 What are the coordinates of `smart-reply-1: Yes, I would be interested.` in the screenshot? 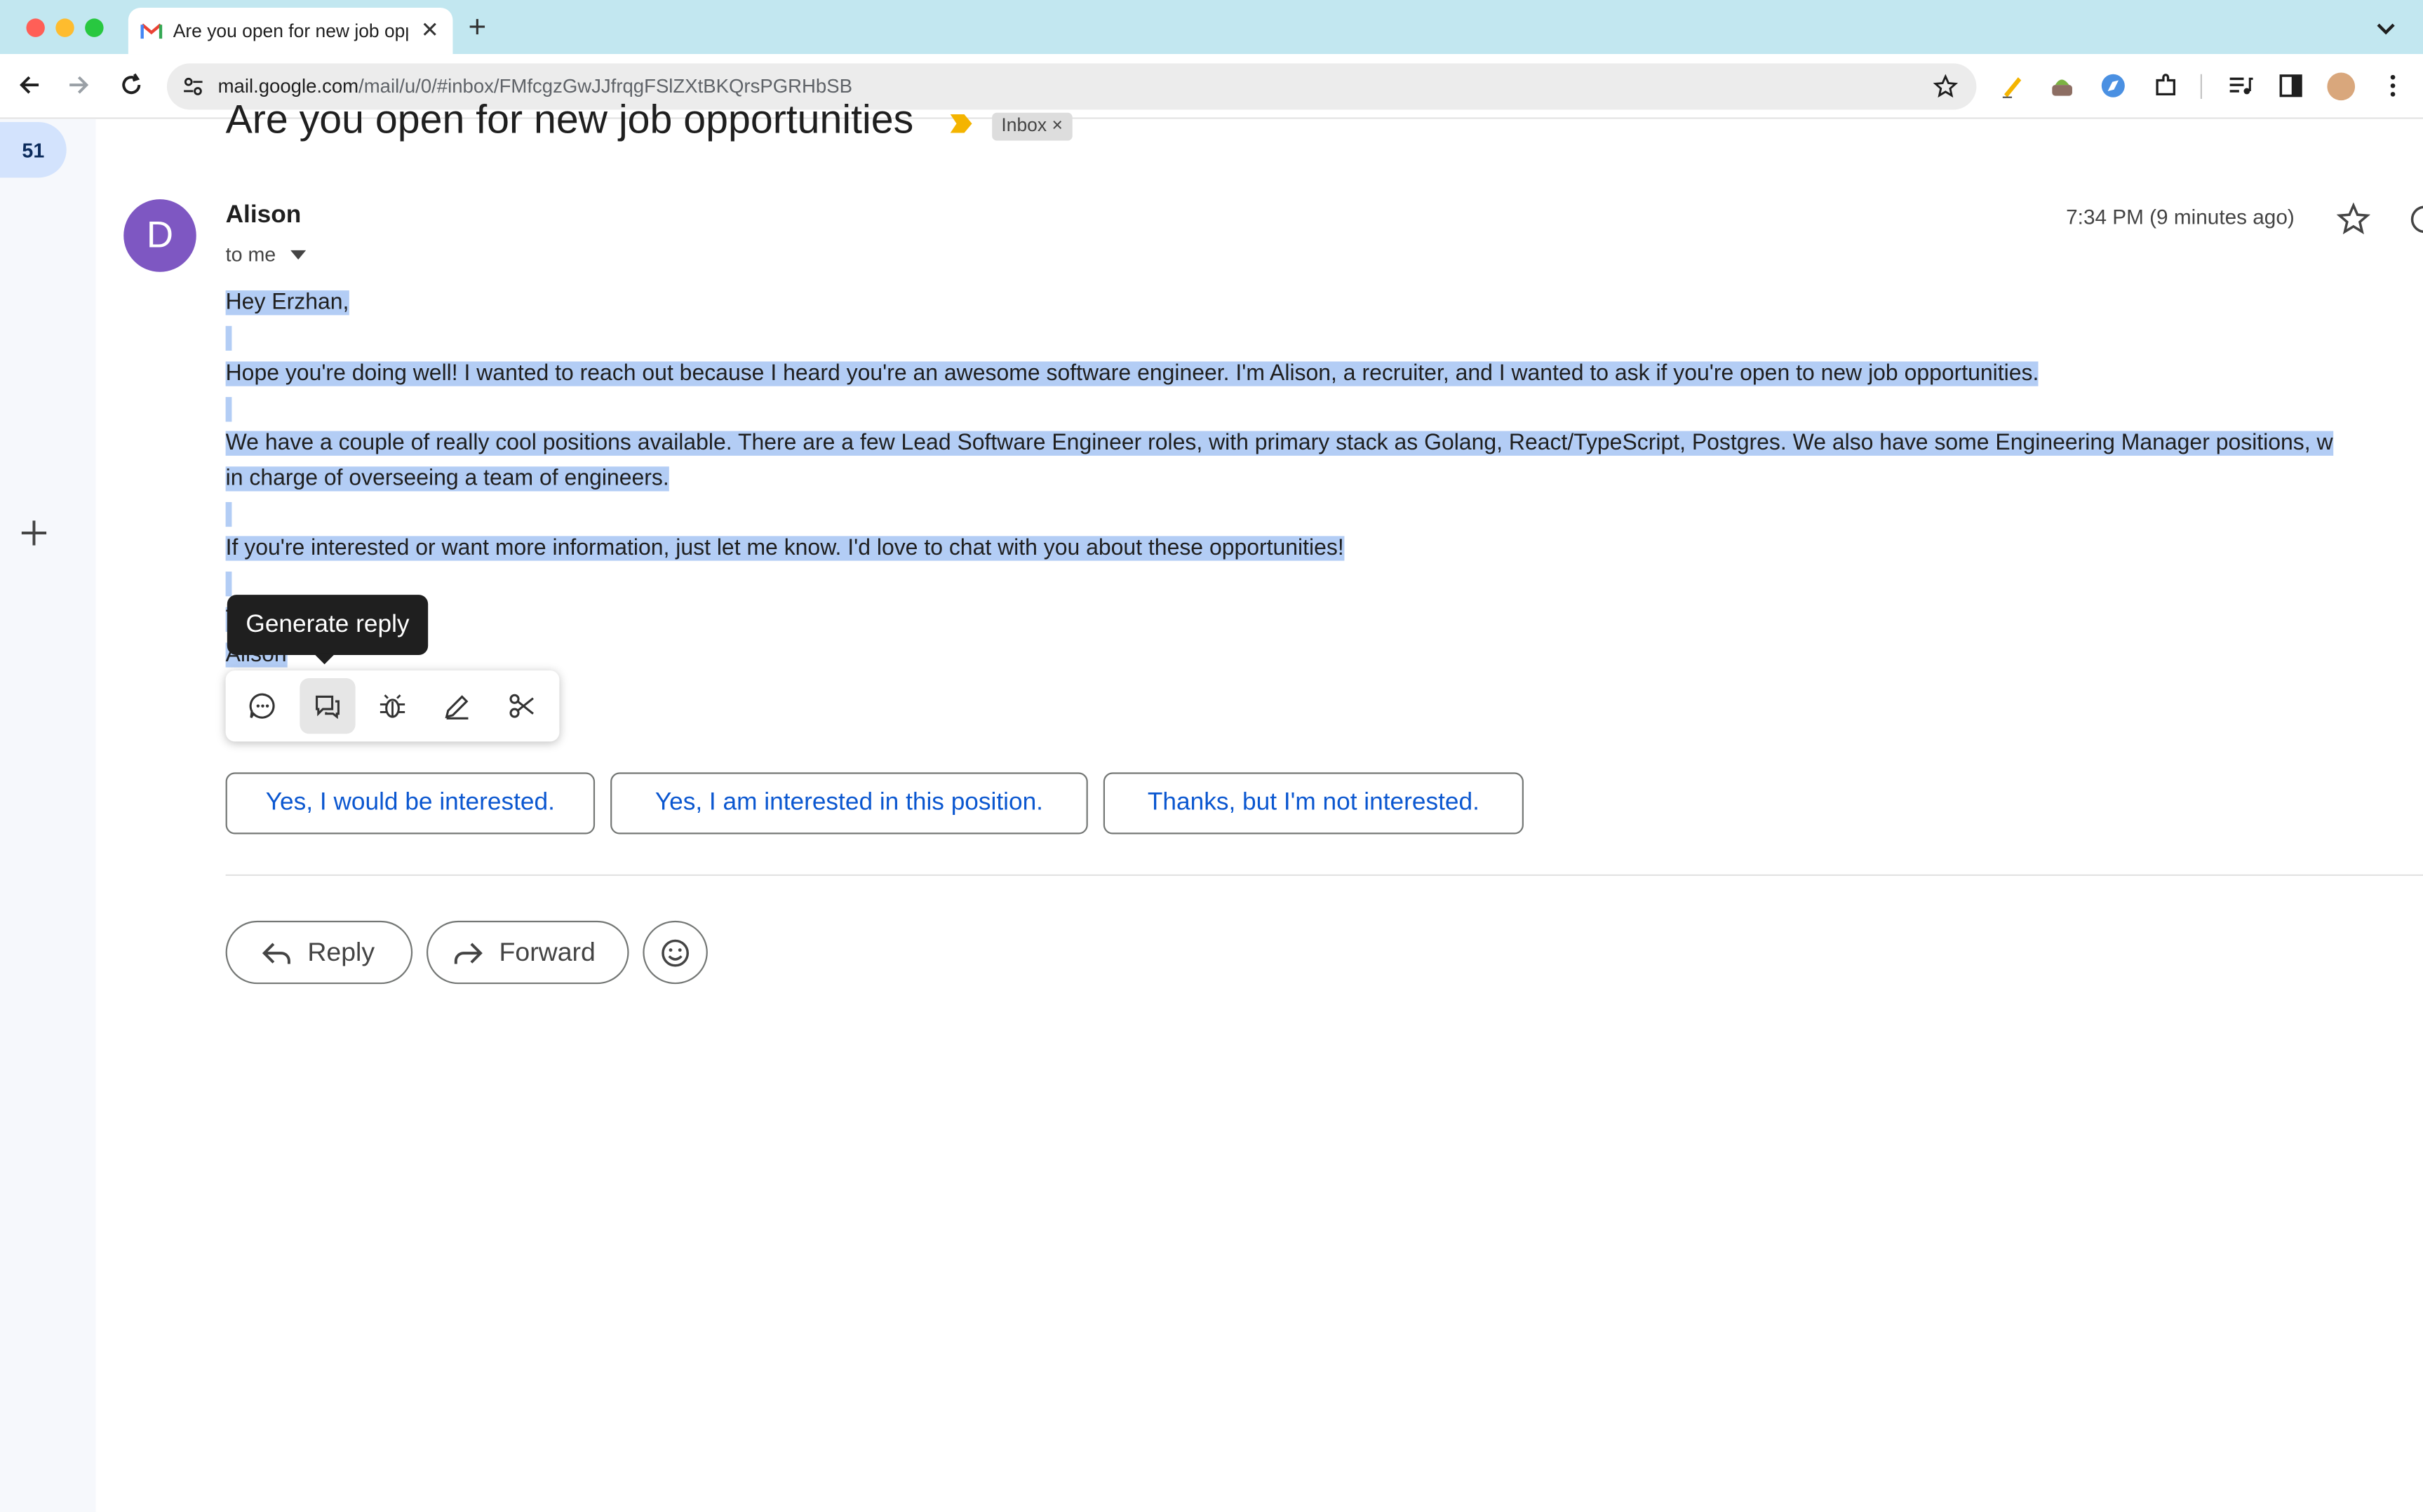 It's located at (410, 803).